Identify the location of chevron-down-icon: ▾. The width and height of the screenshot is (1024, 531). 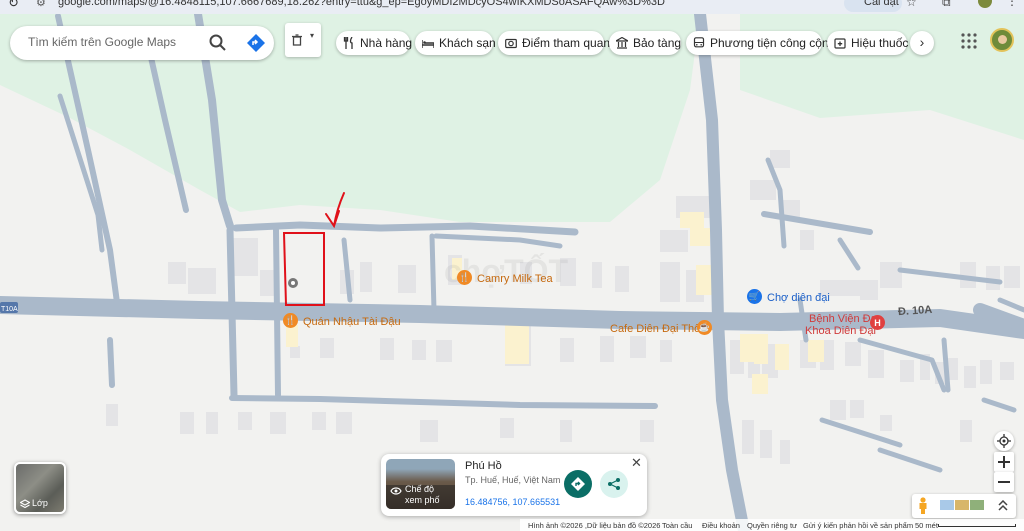
(312, 35).